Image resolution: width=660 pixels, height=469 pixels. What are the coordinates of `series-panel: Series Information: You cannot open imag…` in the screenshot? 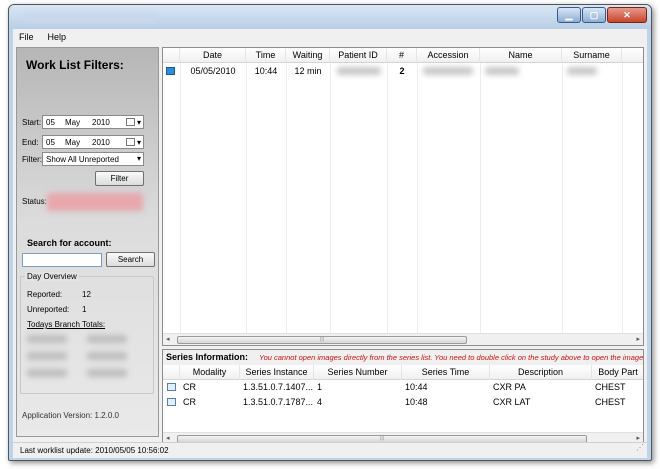 It's located at (403, 396).